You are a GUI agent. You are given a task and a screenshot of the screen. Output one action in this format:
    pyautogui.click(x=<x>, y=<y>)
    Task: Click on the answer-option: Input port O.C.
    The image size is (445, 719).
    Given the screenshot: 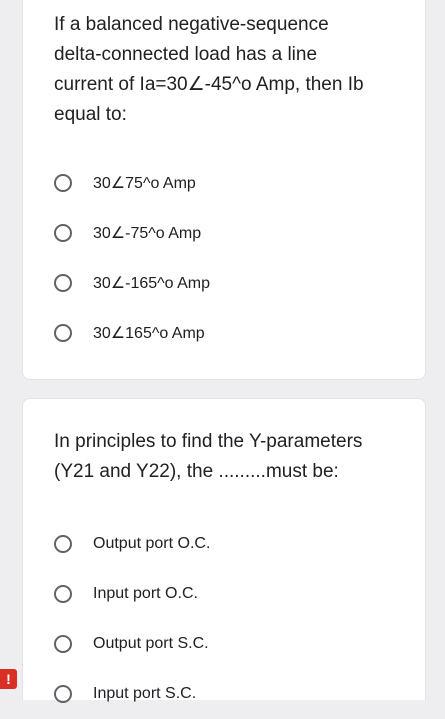 What is the action you would take?
    pyautogui.click(x=224, y=594)
    